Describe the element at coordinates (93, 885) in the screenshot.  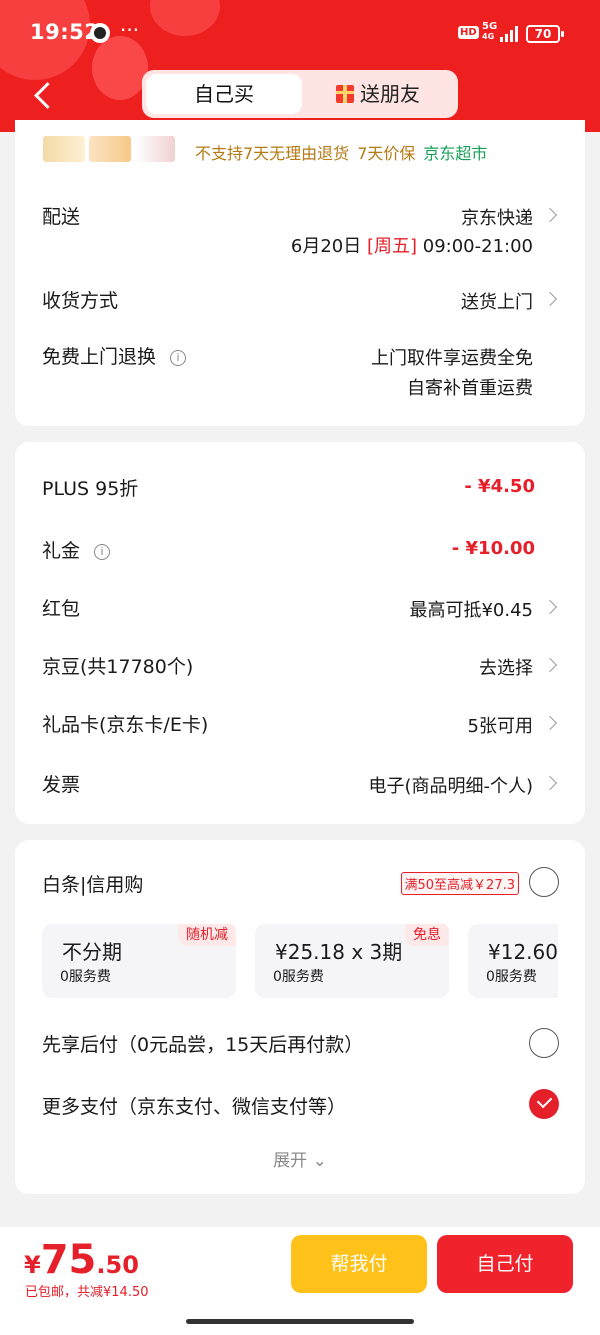
I see `baitiao-label: 白条|信用购` at that location.